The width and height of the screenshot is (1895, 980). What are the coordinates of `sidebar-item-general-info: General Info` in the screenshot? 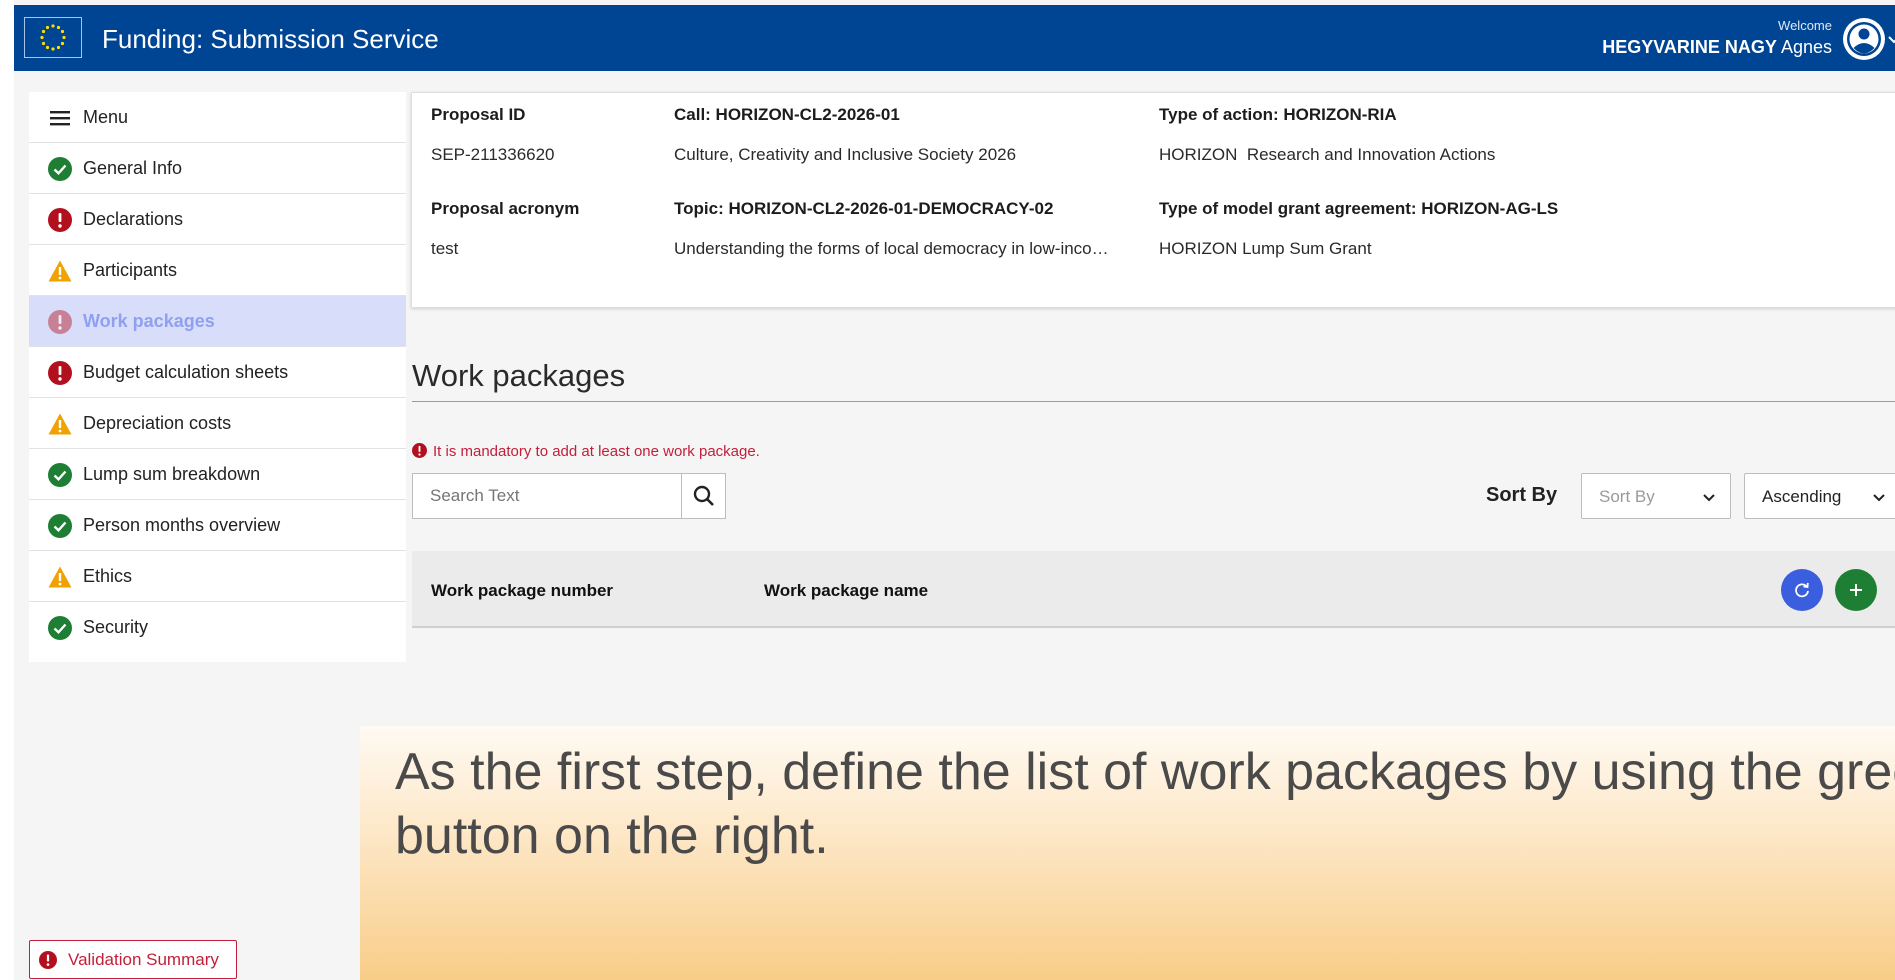 It's located at (217, 168).